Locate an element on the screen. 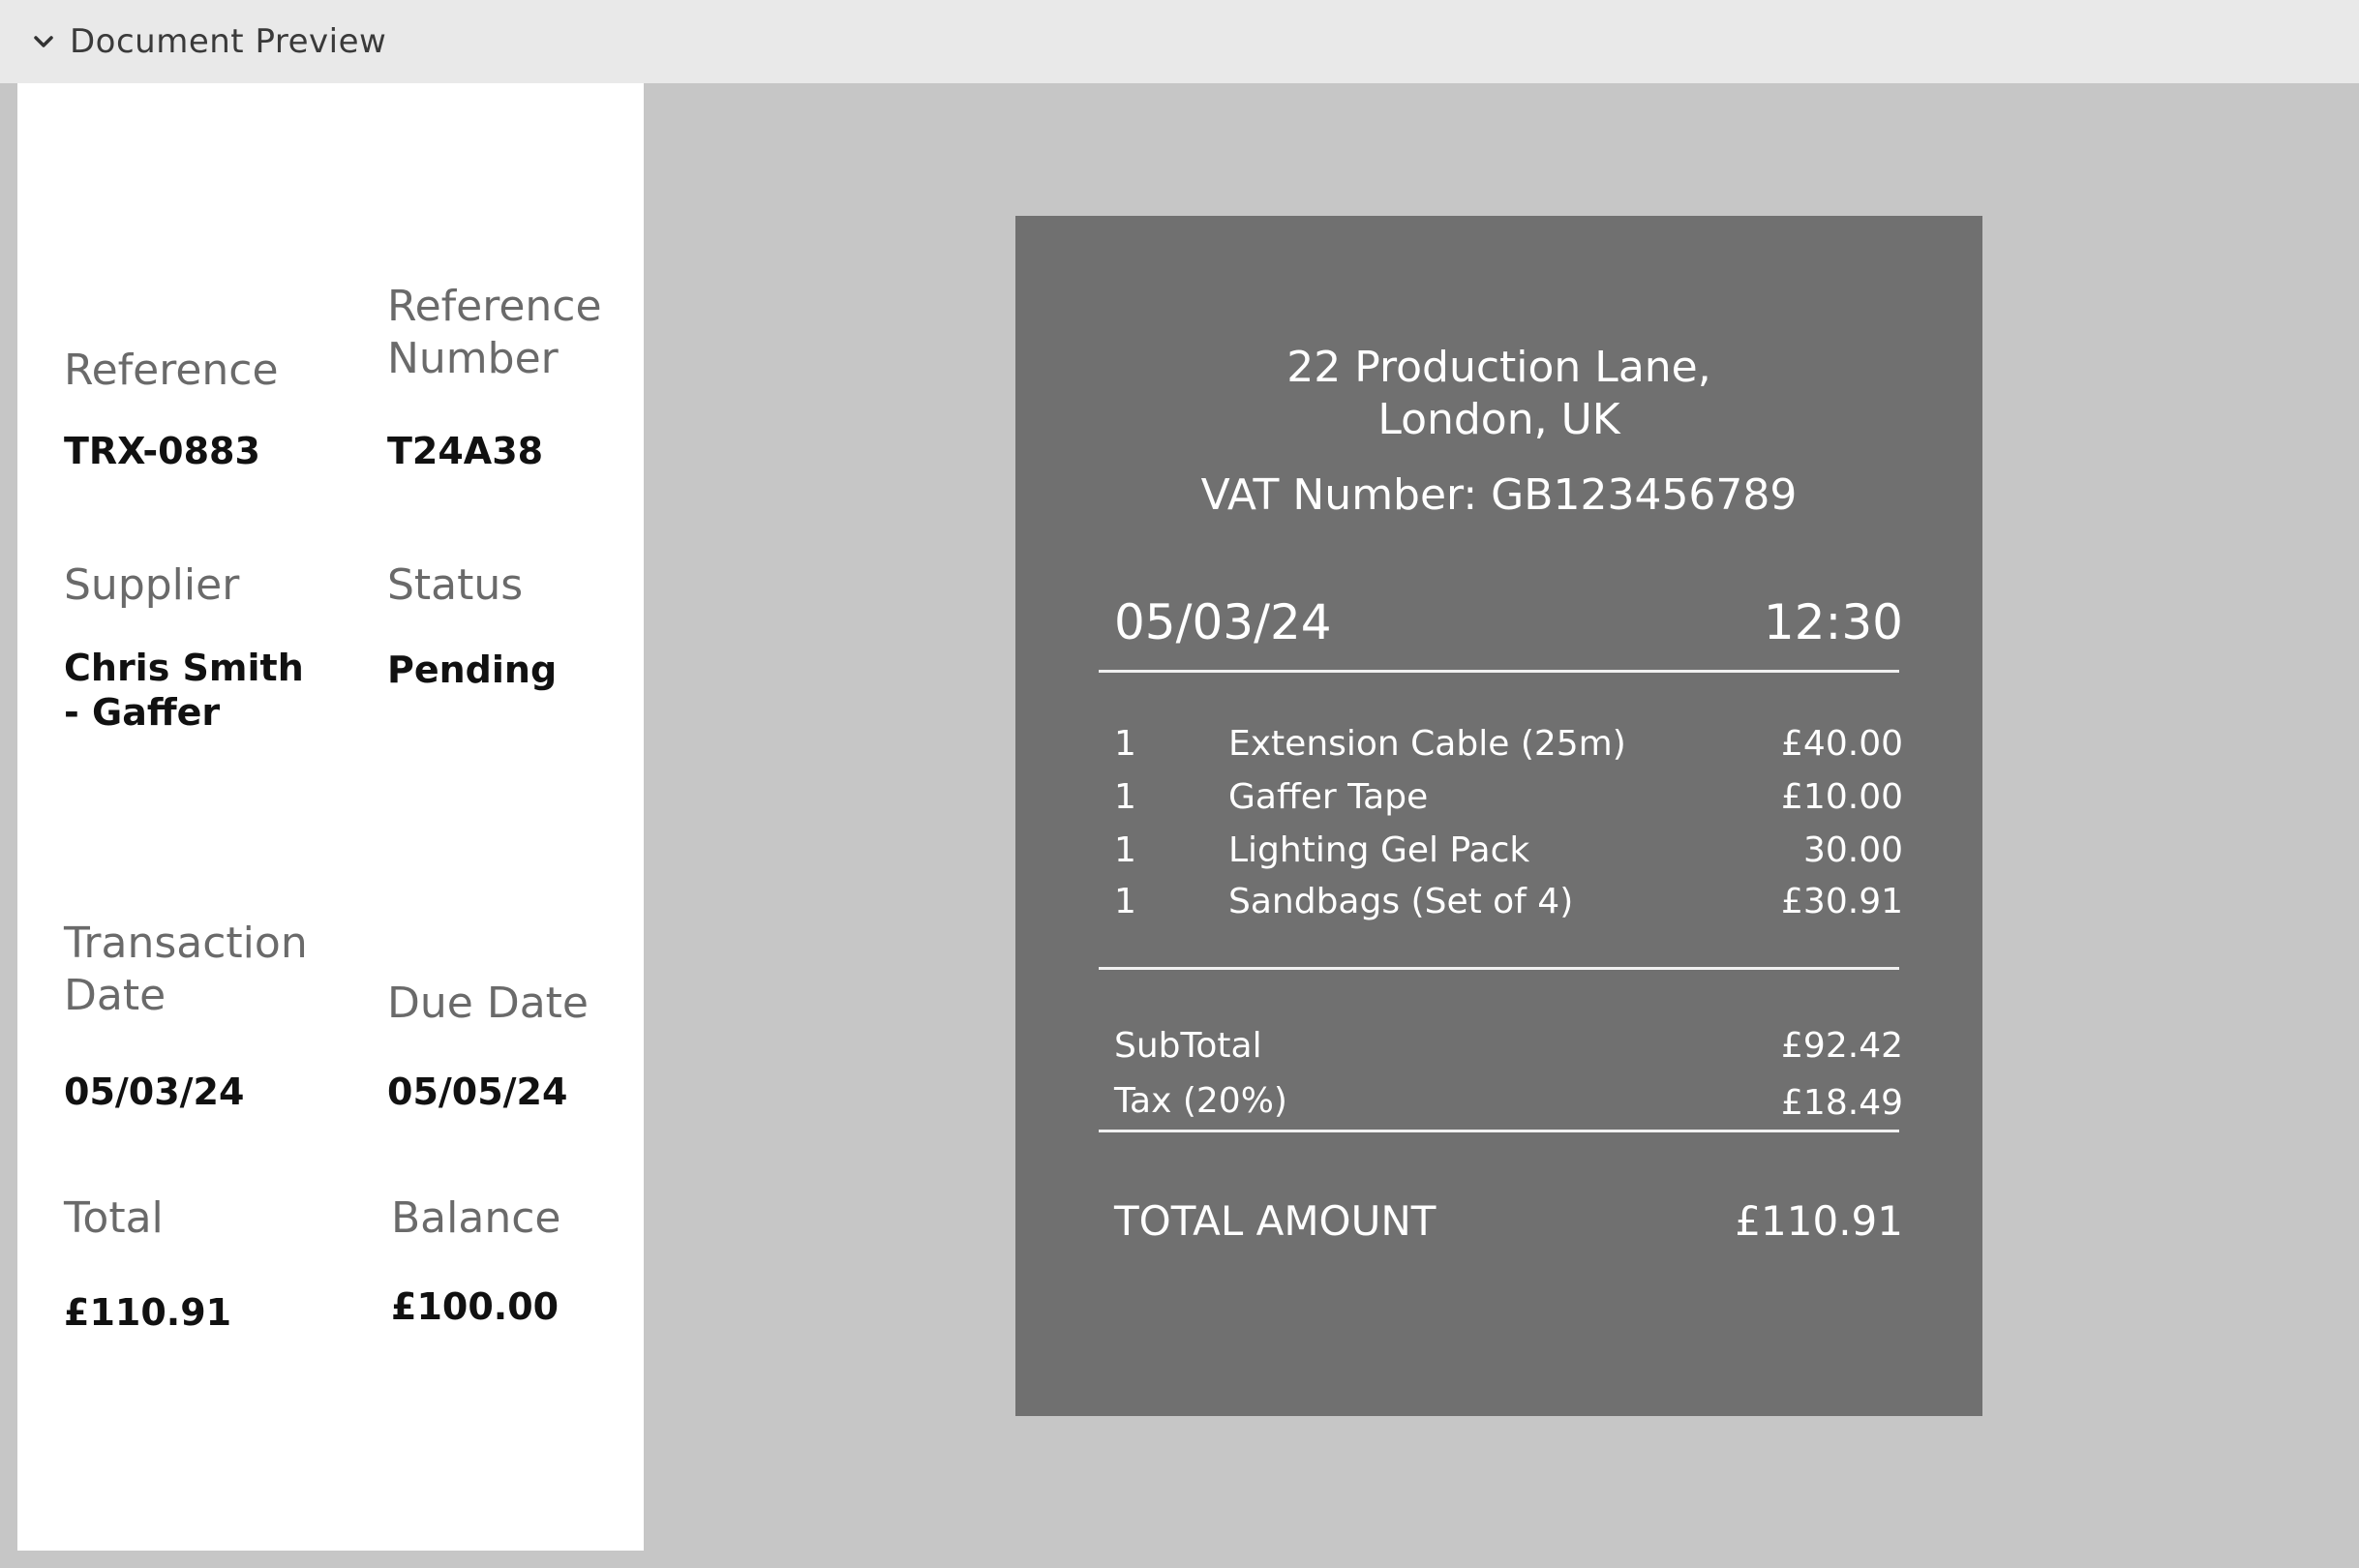 This screenshot has width=2359, height=1568. total-label: Total is located at coordinates (114, 1218).